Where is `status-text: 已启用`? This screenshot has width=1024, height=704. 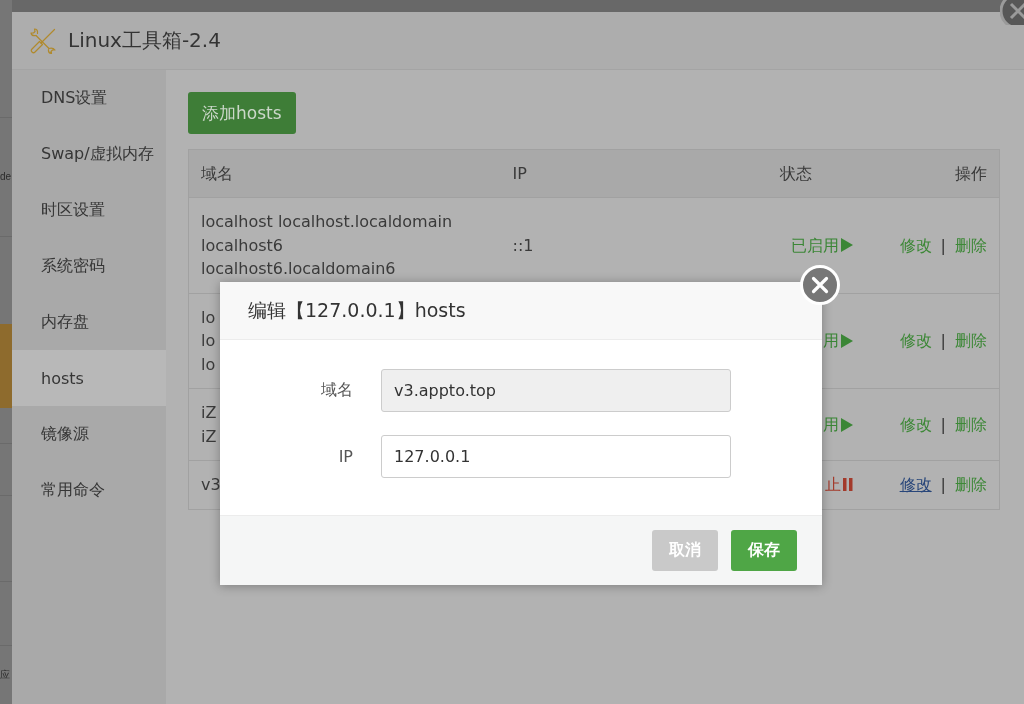 status-text: 已启用 is located at coordinates (814, 245).